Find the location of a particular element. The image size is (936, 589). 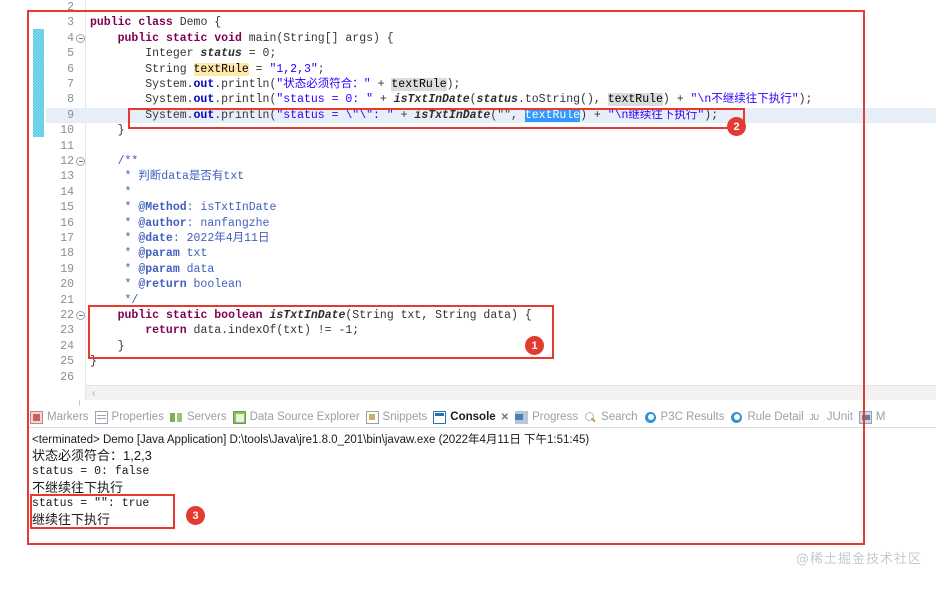

line-number: 3 is located at coordinates (70, 23).